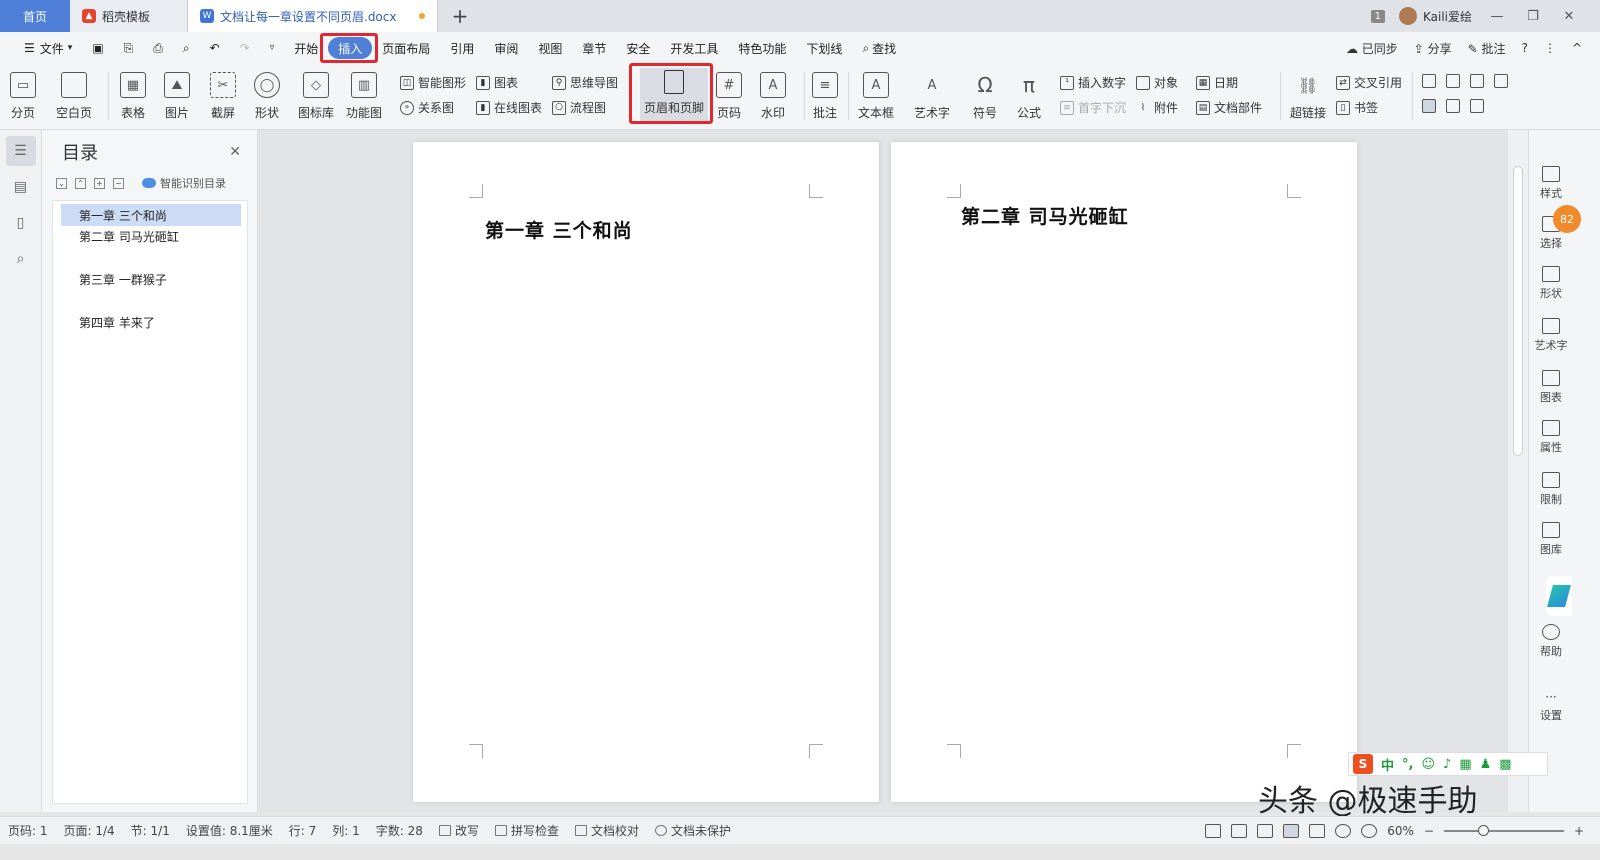  What do you see at coordinates (1551, 539) in the screenshot?
I see `right-gallery-button: 图库` at bounding box center [1551, 539].